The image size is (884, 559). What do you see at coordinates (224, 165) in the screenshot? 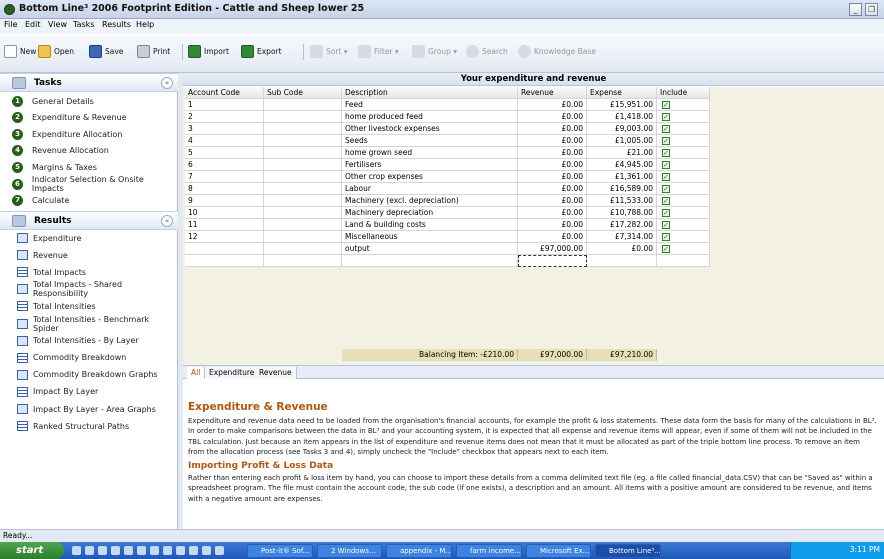
I see `grid-cell-code: 6` at bounding box center [224, 165].